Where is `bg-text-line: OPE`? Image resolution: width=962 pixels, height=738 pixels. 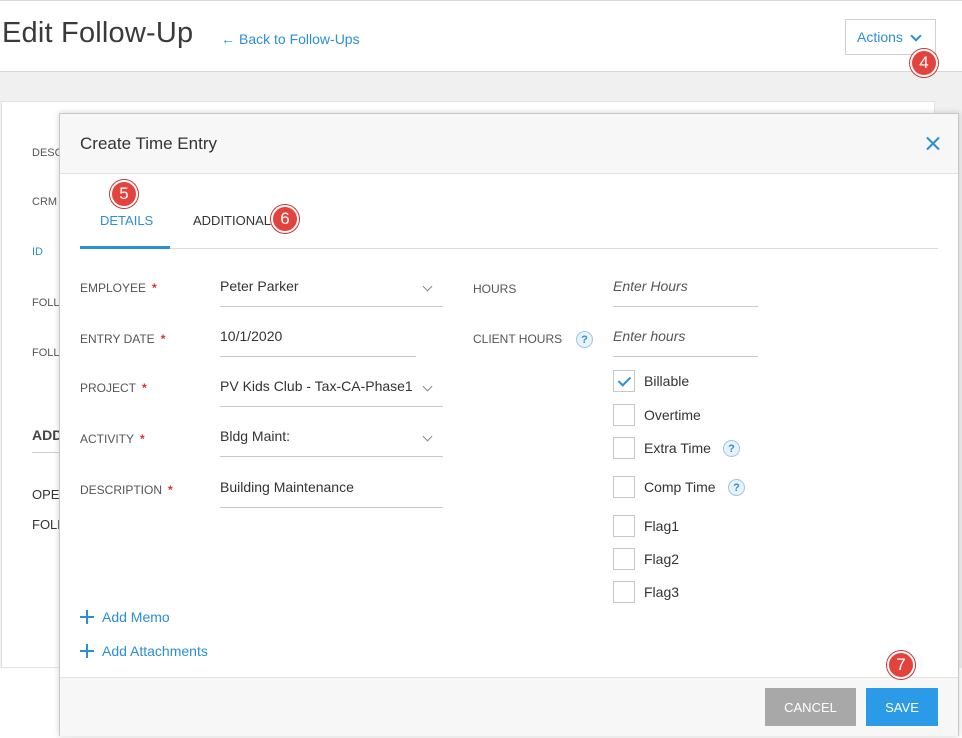 bg-text-line: OPE is located at coordinates (46, 494).